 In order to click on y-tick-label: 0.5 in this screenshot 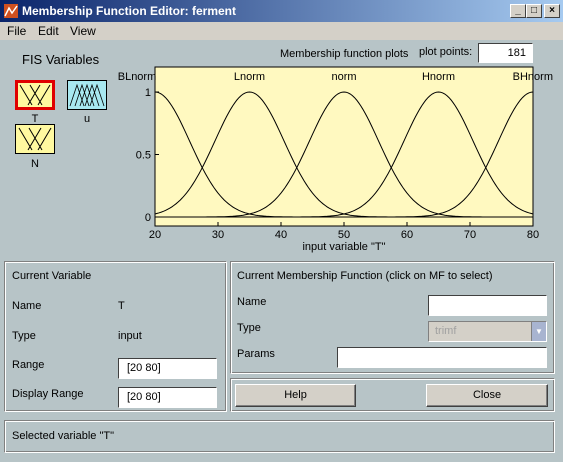, I will do `click(143, 156)`.